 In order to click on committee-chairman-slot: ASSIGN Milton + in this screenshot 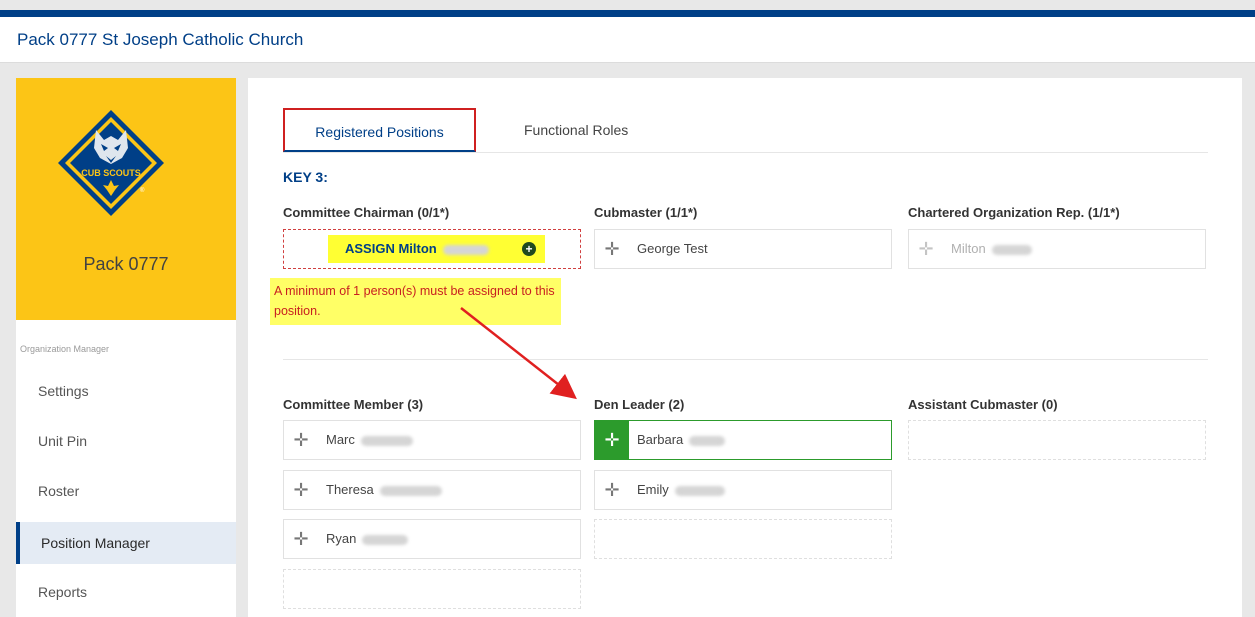, I will do `click(432, 249)`.